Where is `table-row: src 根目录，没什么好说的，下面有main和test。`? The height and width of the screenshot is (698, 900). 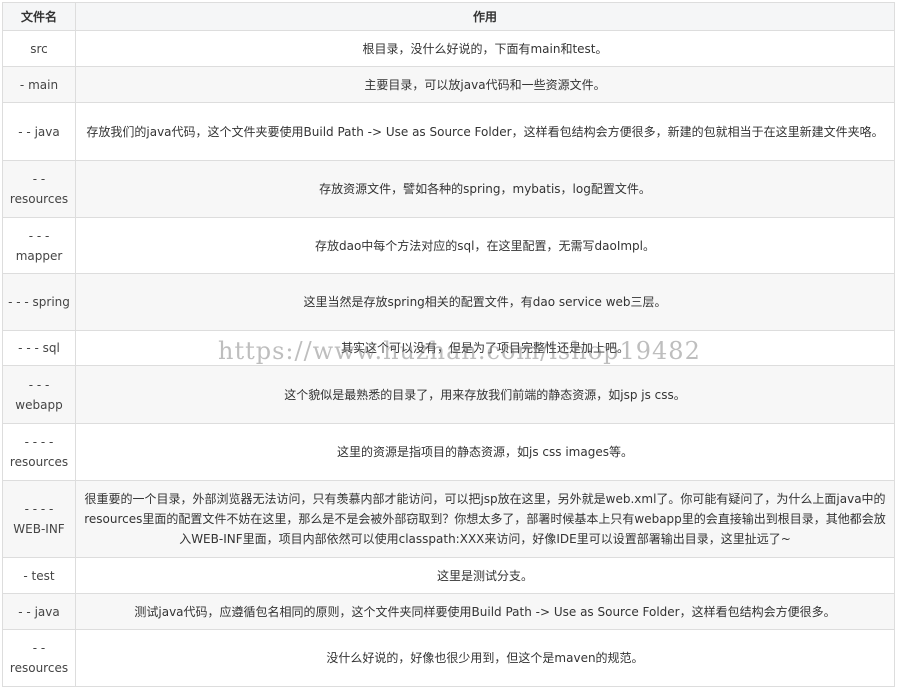 table-row: src 根目录，没什么好说的，下面有main和test。 is located at coordinates (448, 48).